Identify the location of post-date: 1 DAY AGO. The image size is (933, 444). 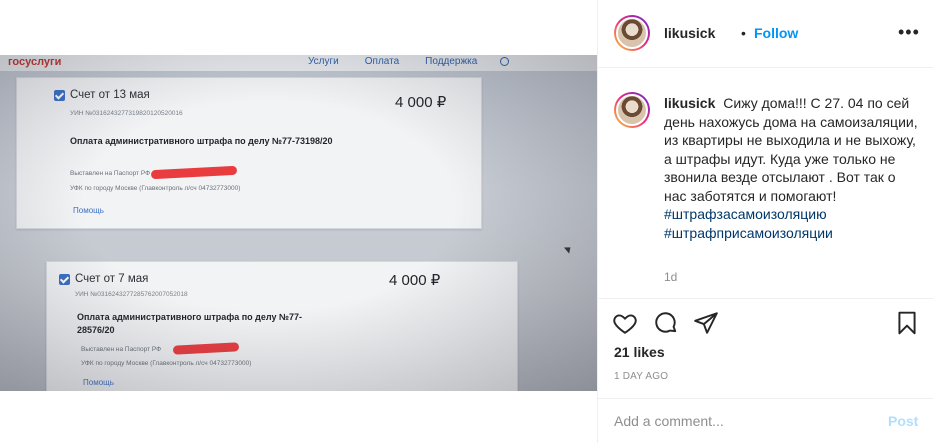
(641, 376).